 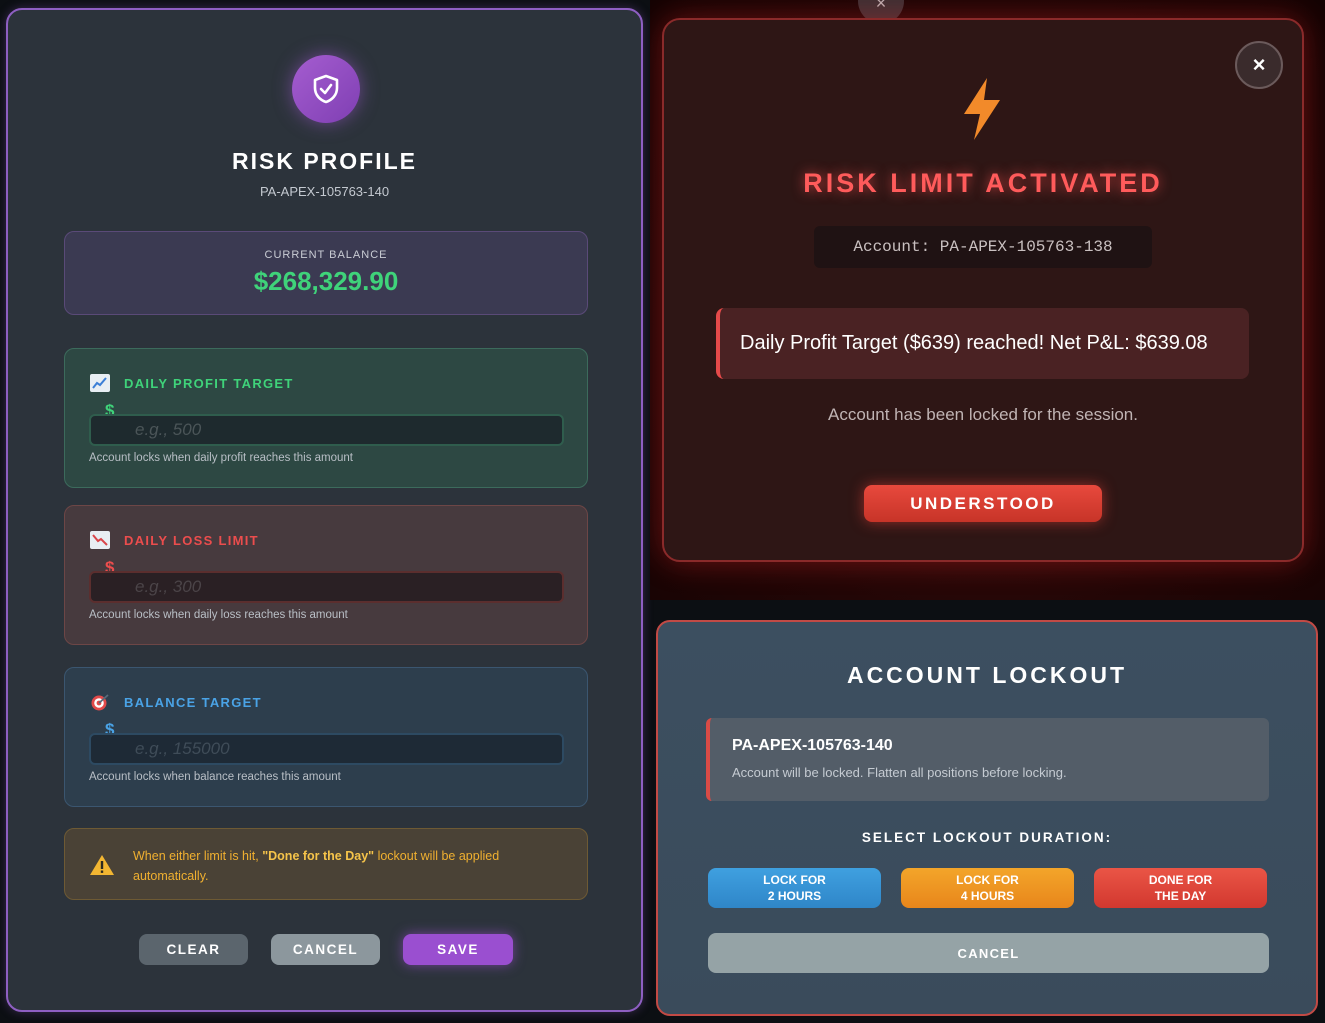 What do you see at coordinates (100, 383) in the screenshot?
I see `chart-up-icon` at bounding box center [100, 383].